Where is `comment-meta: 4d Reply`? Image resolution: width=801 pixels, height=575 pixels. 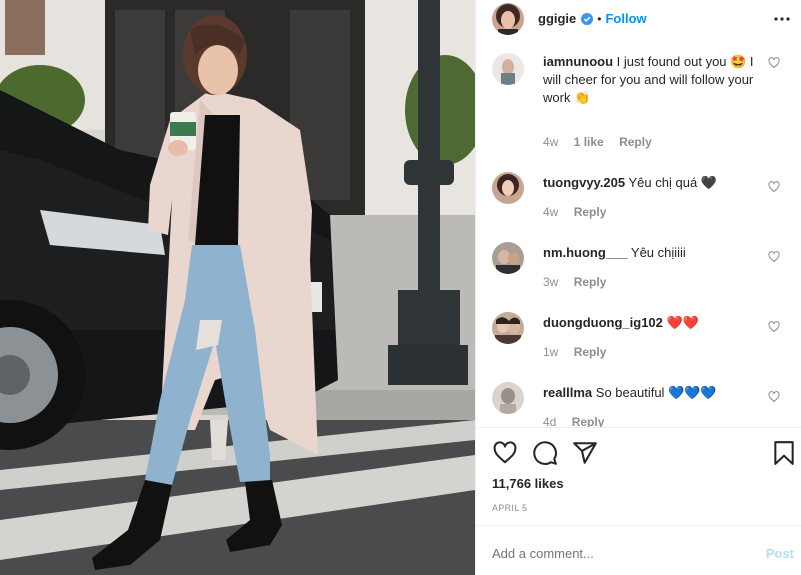
comment-meta: 4d Reply is located at coordinates (579, 421).